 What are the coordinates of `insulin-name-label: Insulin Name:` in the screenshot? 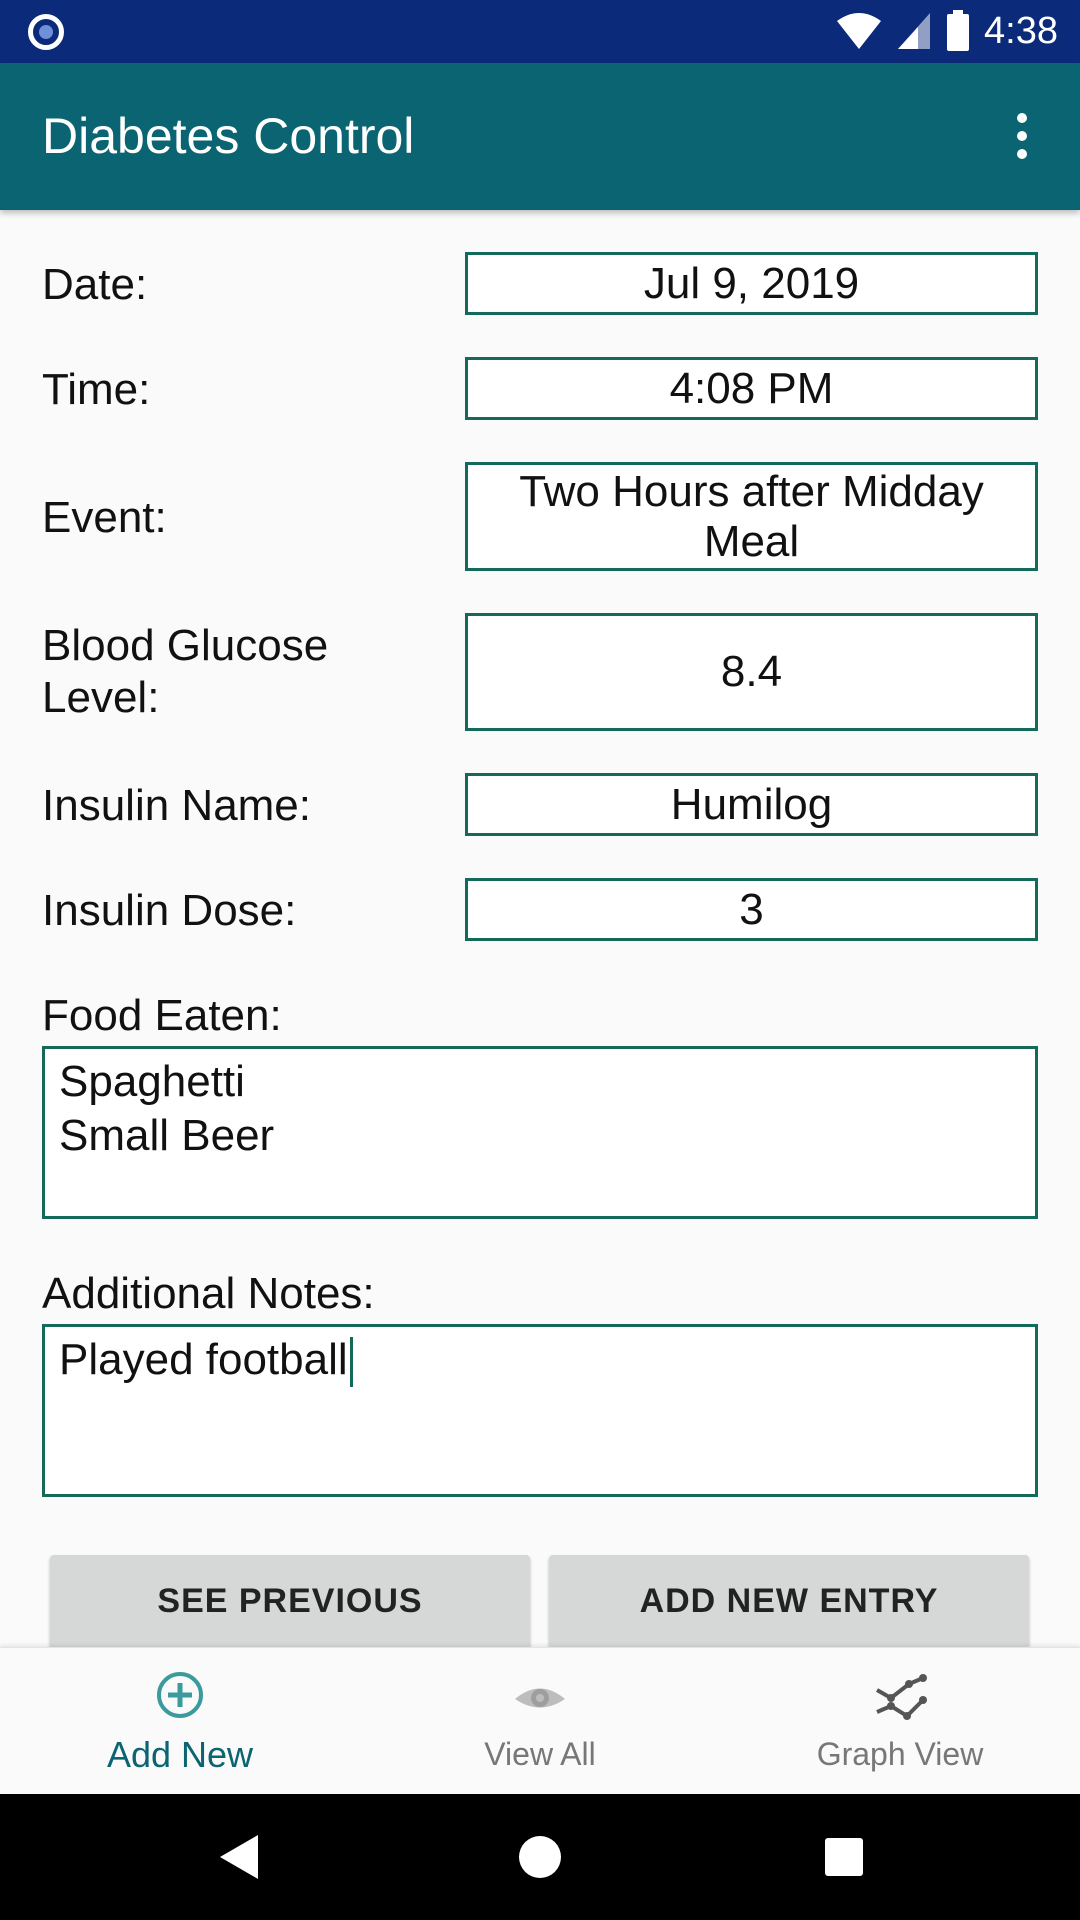 It's located at (177, 805).